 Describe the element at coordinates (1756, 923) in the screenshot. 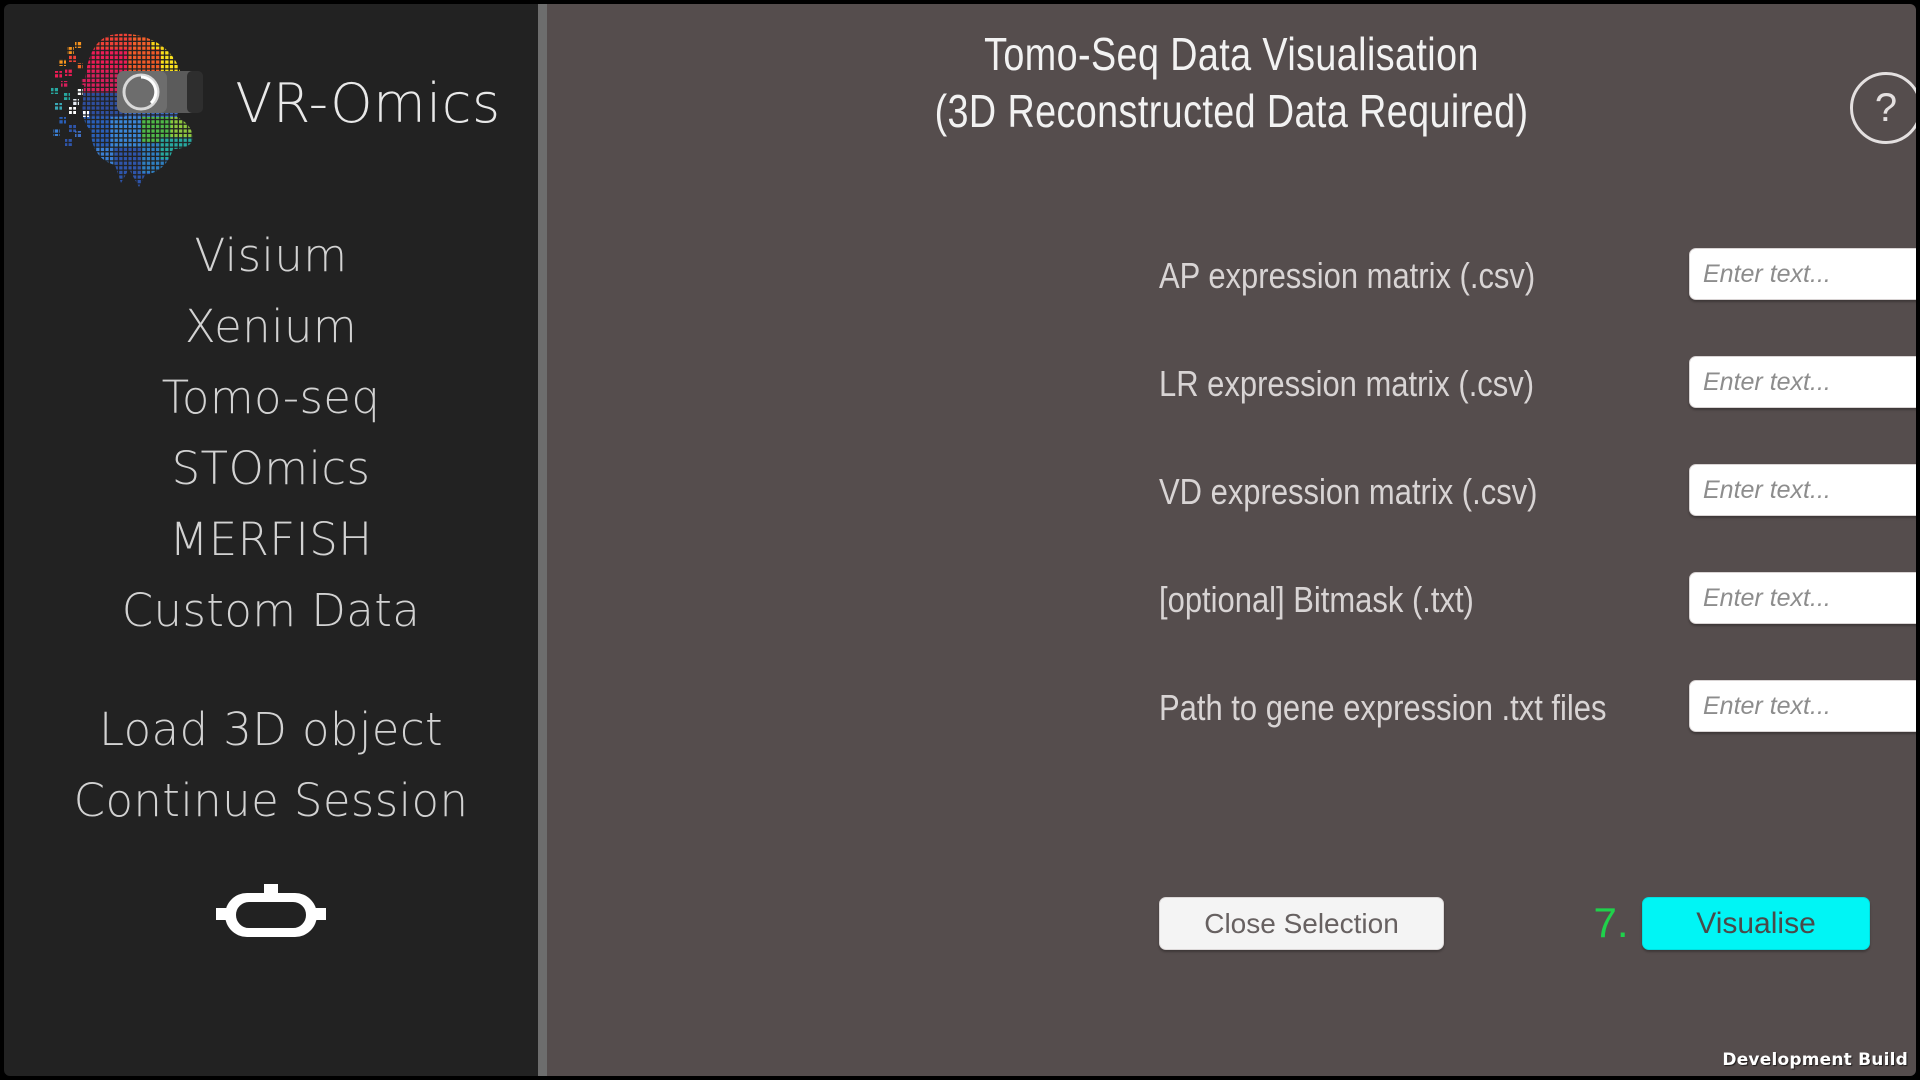

I see `visualise-button: Visualise` at that location.